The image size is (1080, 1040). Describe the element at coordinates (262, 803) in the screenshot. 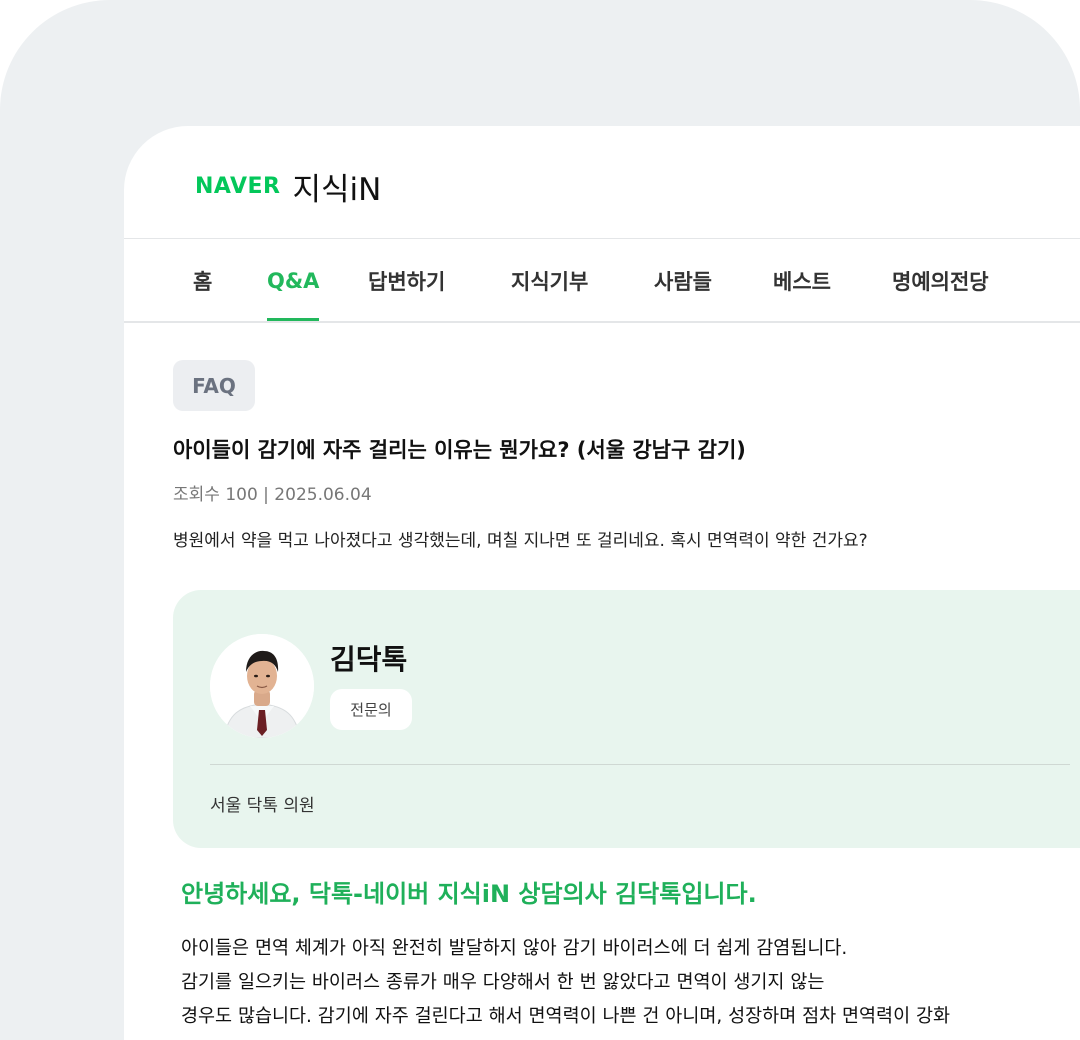

I see `clinic-name: 서울 닥톡 의원` at that location.